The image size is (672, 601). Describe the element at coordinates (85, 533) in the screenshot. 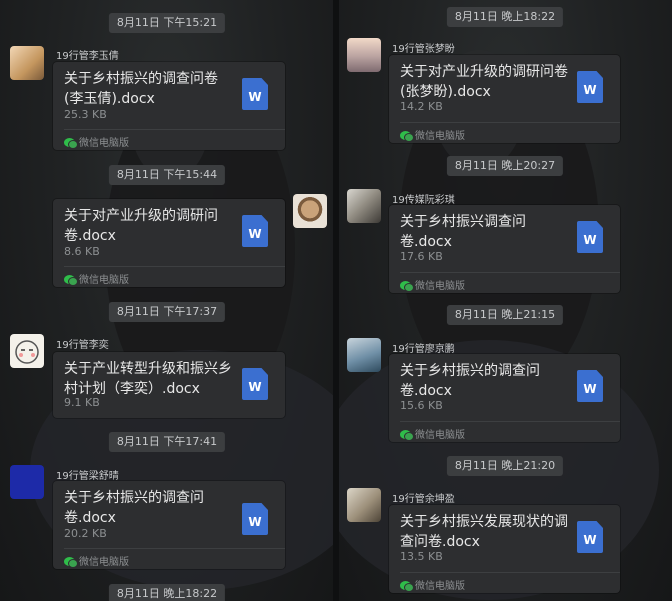

I see `file-size: 20.2 KB` at that location.